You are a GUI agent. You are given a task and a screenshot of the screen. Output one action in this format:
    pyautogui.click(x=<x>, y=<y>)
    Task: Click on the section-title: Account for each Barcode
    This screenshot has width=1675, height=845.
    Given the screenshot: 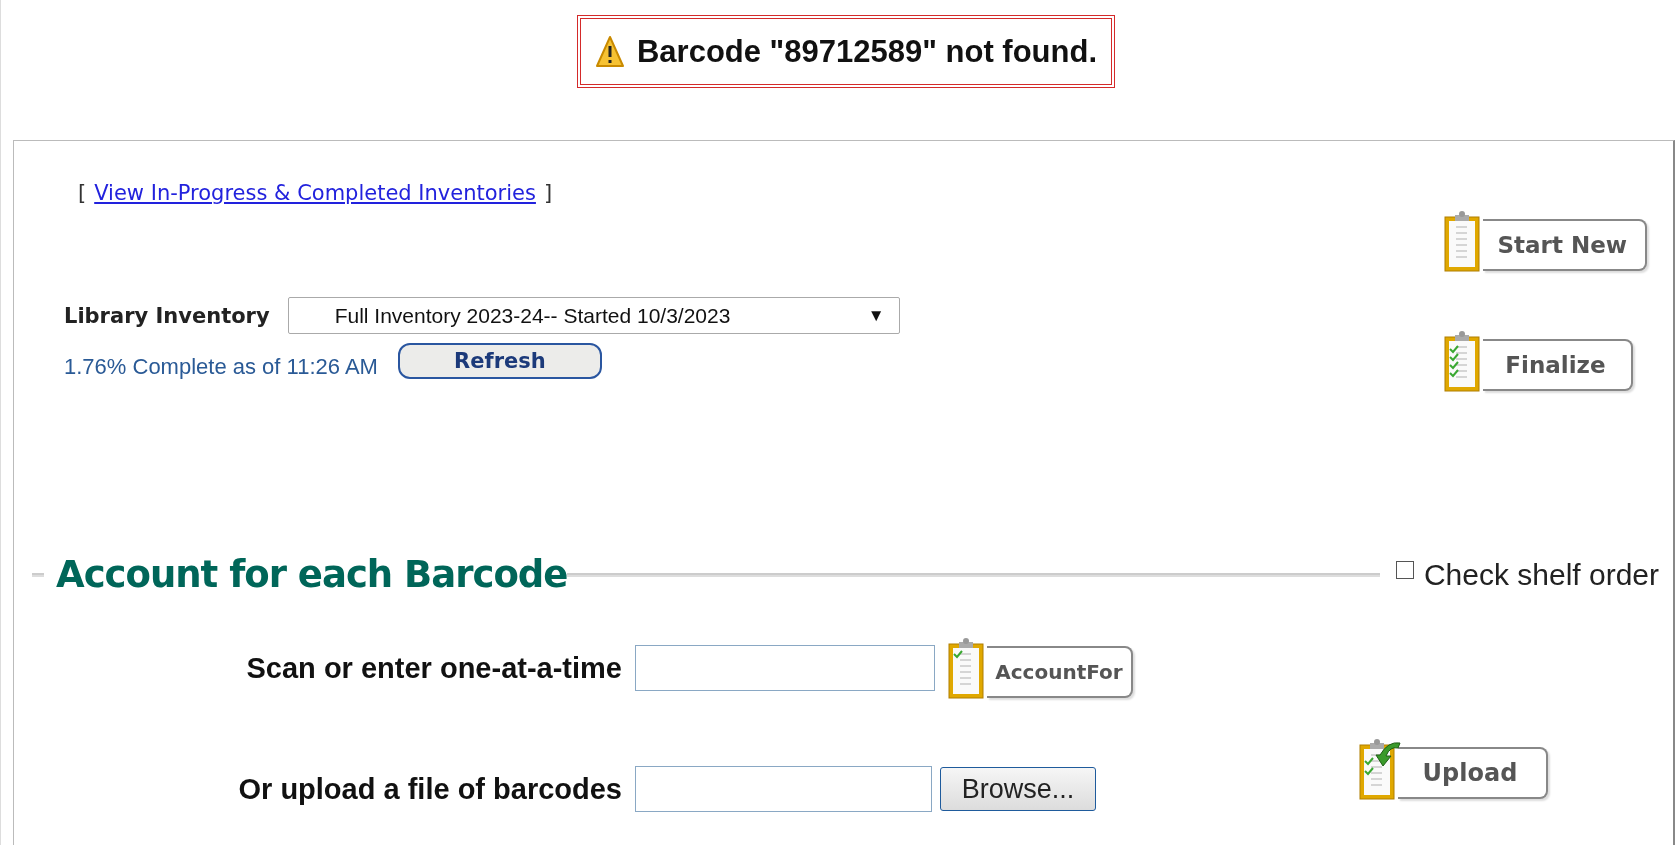 What is the action you would take?
    pyautogui.click(x=312, y=574)
    